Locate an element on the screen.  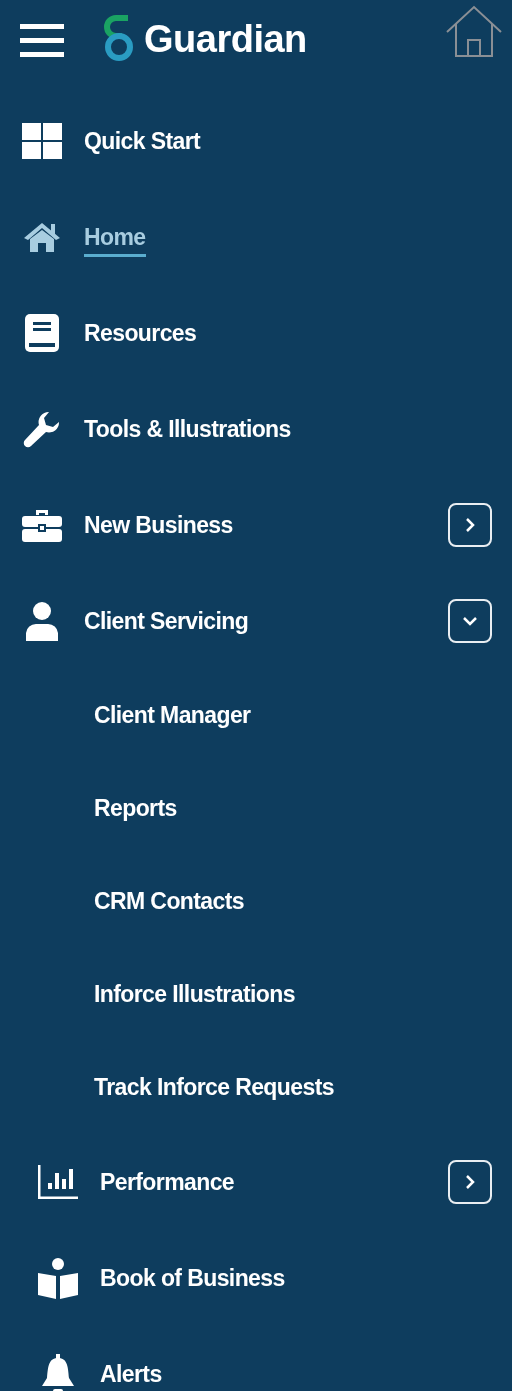
nav-link: Resources is located at coordinates (140, 333).